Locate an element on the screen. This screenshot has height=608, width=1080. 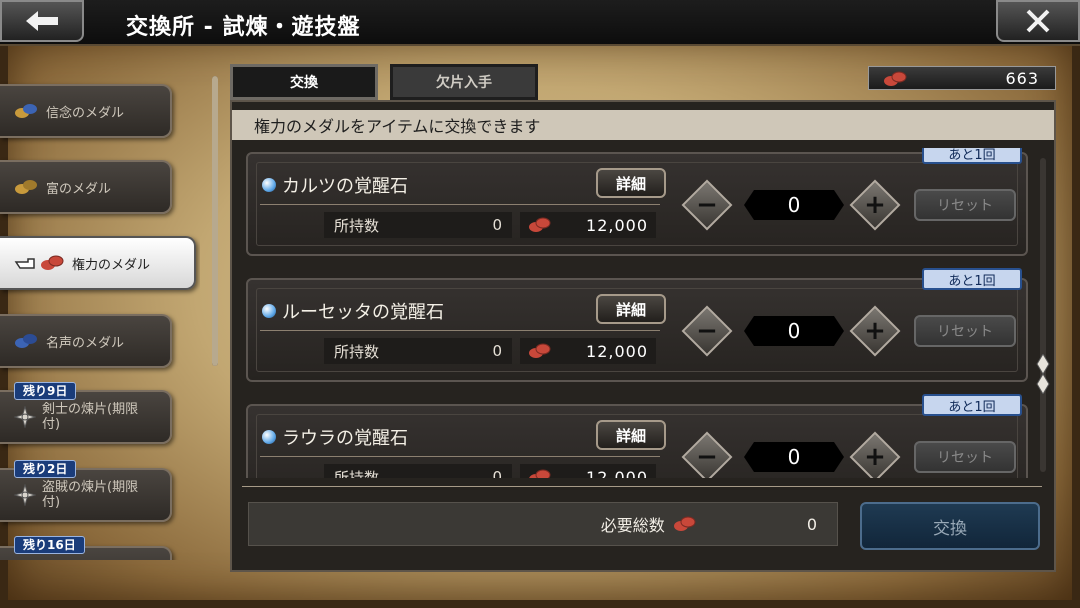
back-arrow-icon is located at coordinates (42, 21).